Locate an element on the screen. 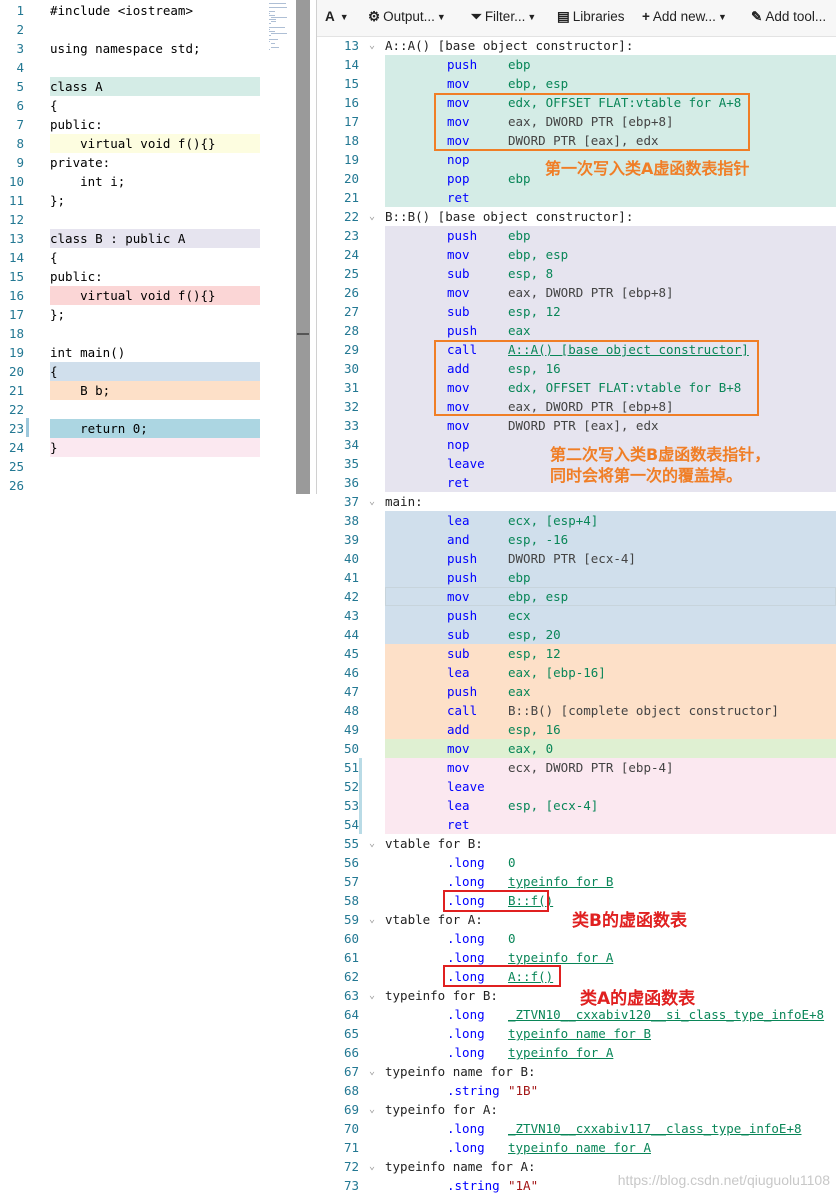 The height and width of the screenshot is (1198, 836). asm-instruction-line: 43 push ecx is located at coordinates (576, 615).